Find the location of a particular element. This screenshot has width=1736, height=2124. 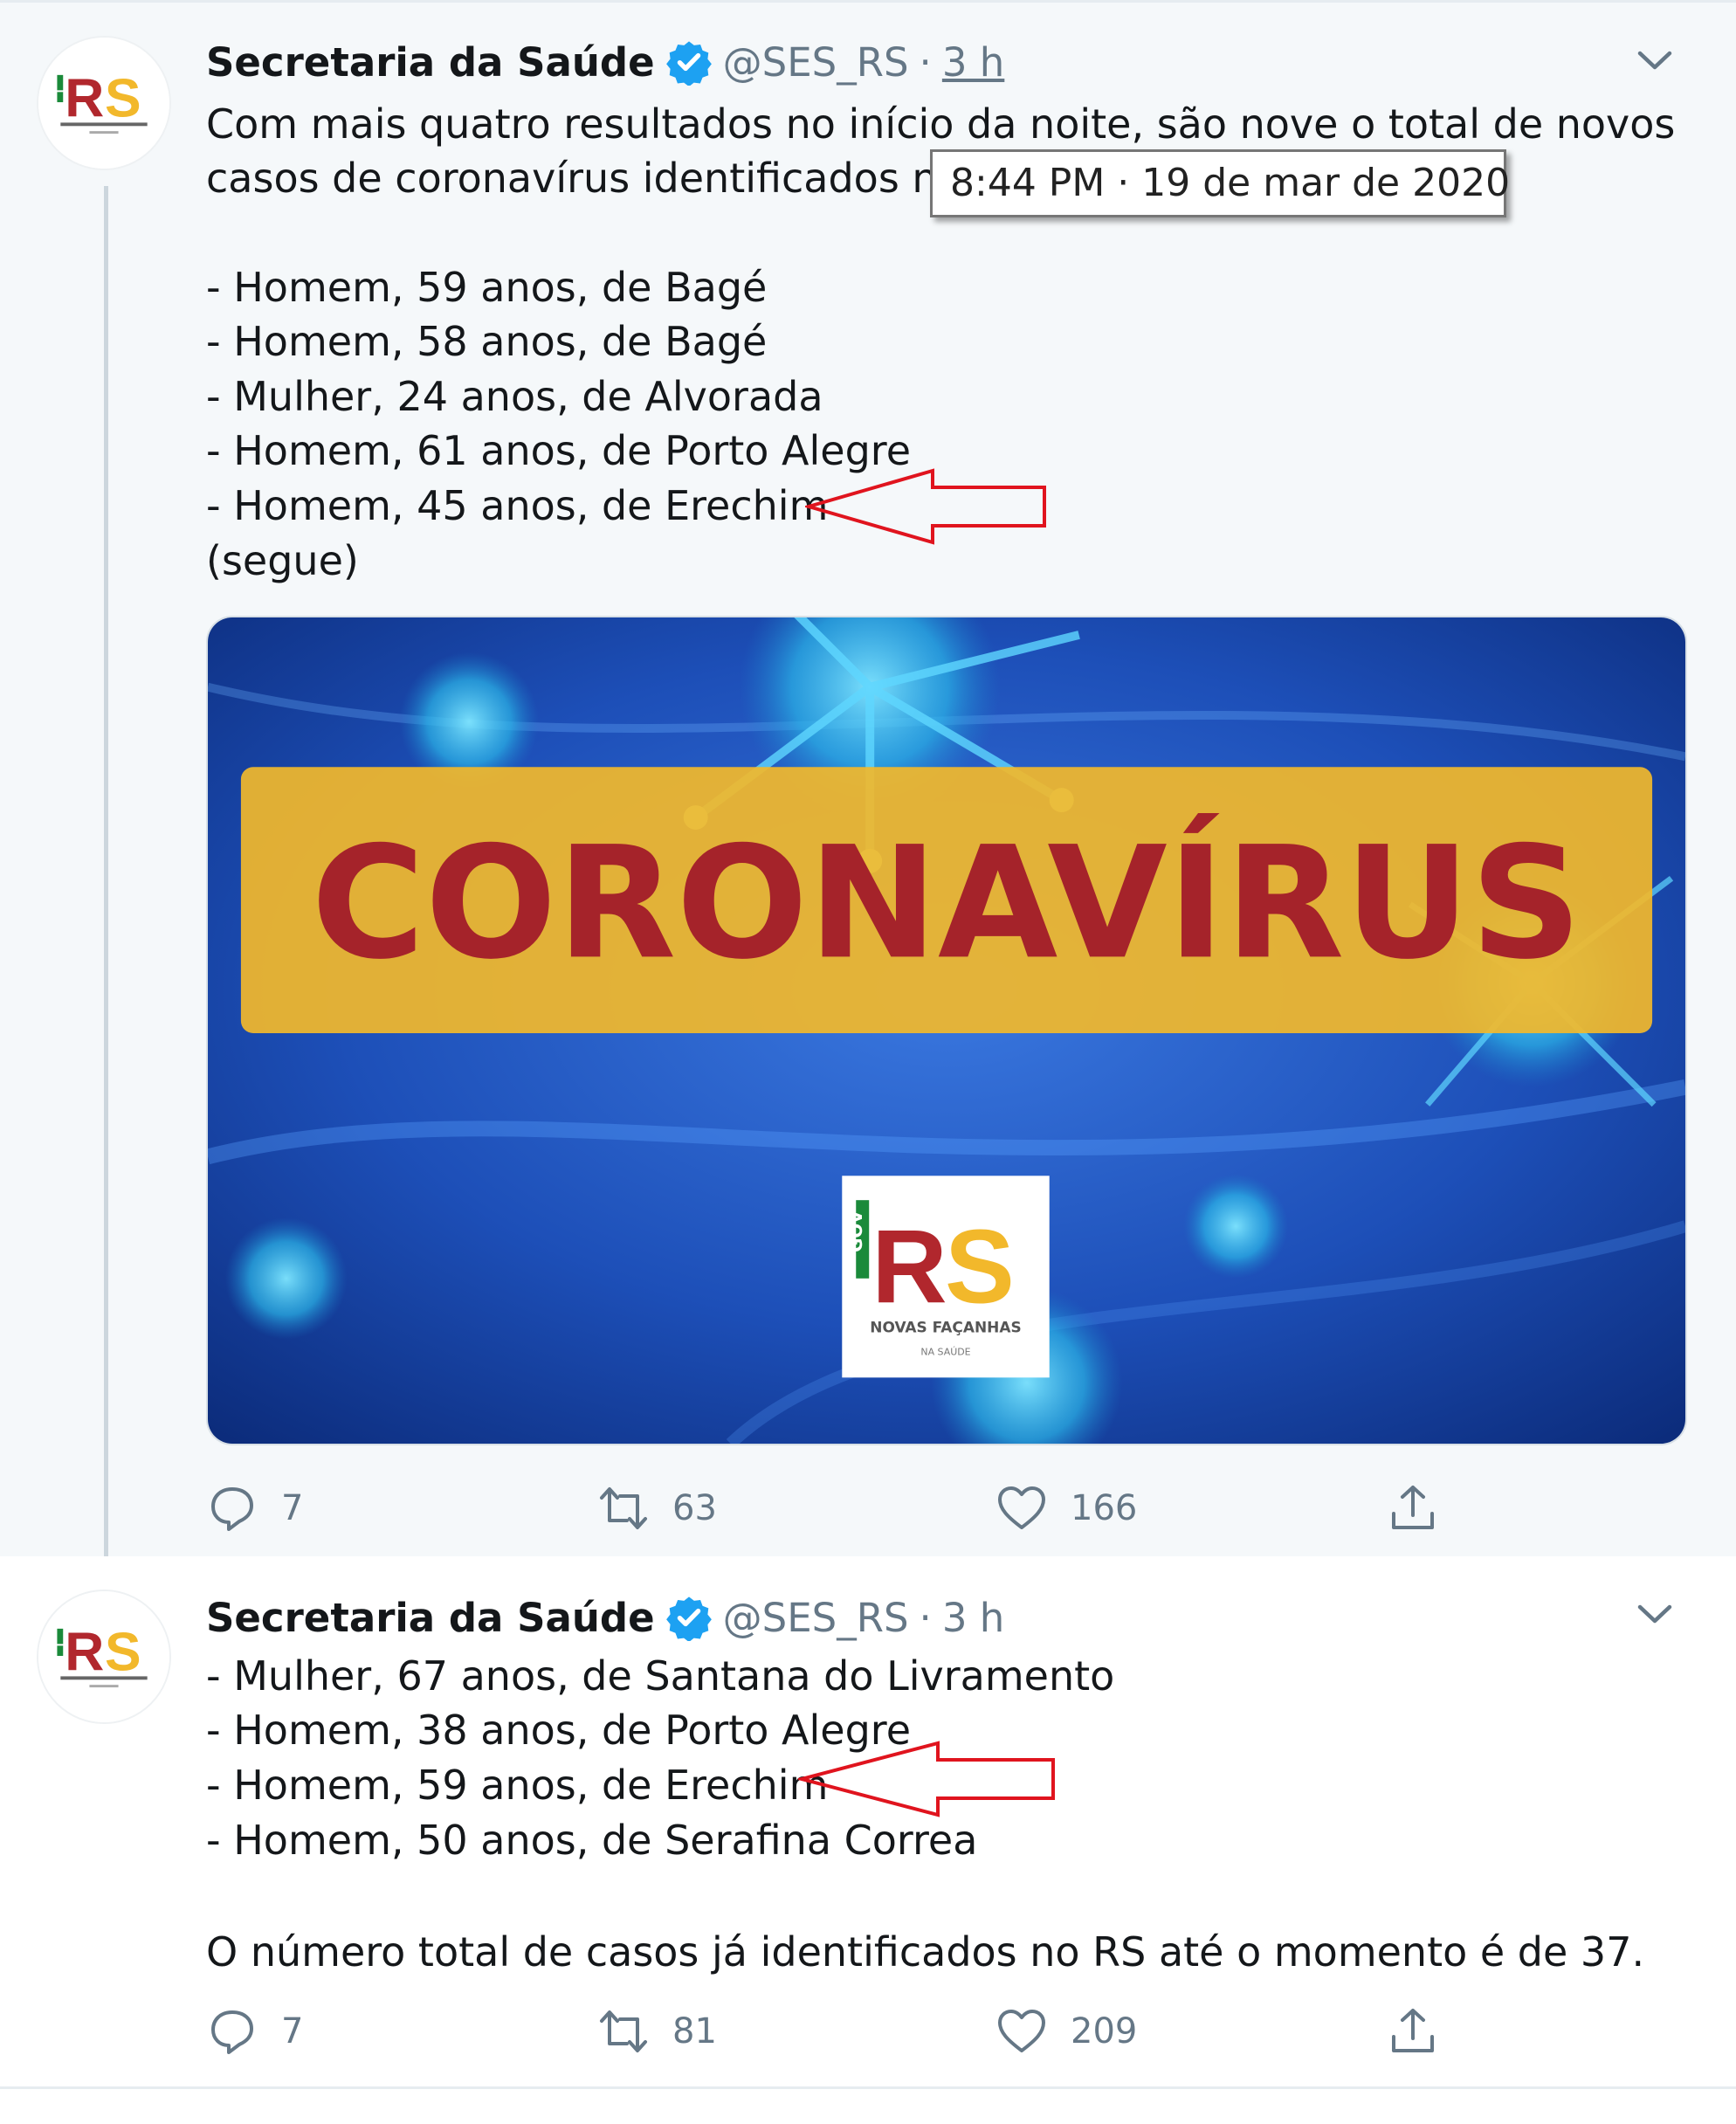

svg-text: GOV is located at coordinates (856, 1231).